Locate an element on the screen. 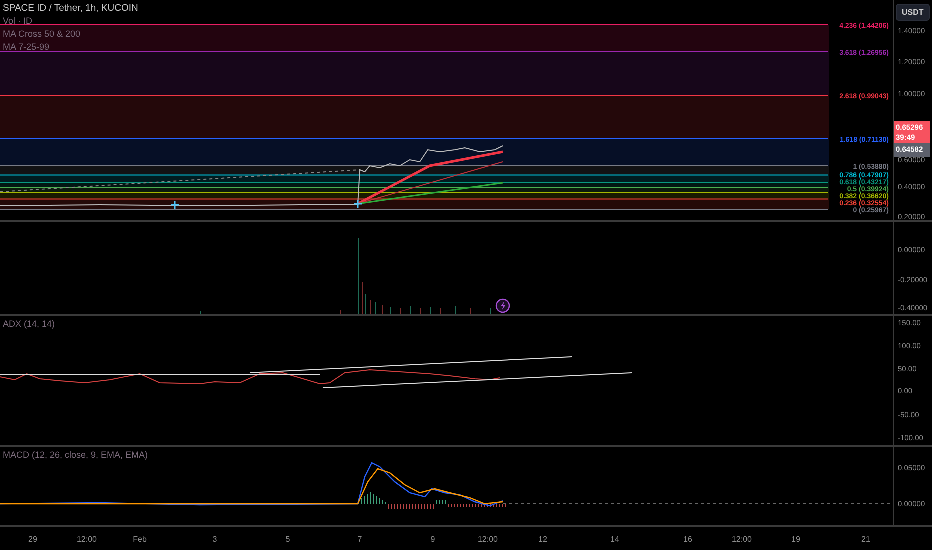 Image resolution: width=932 pixels, height=550 pixels. time-axis-label: 7 is located at coordinates (360, 539).